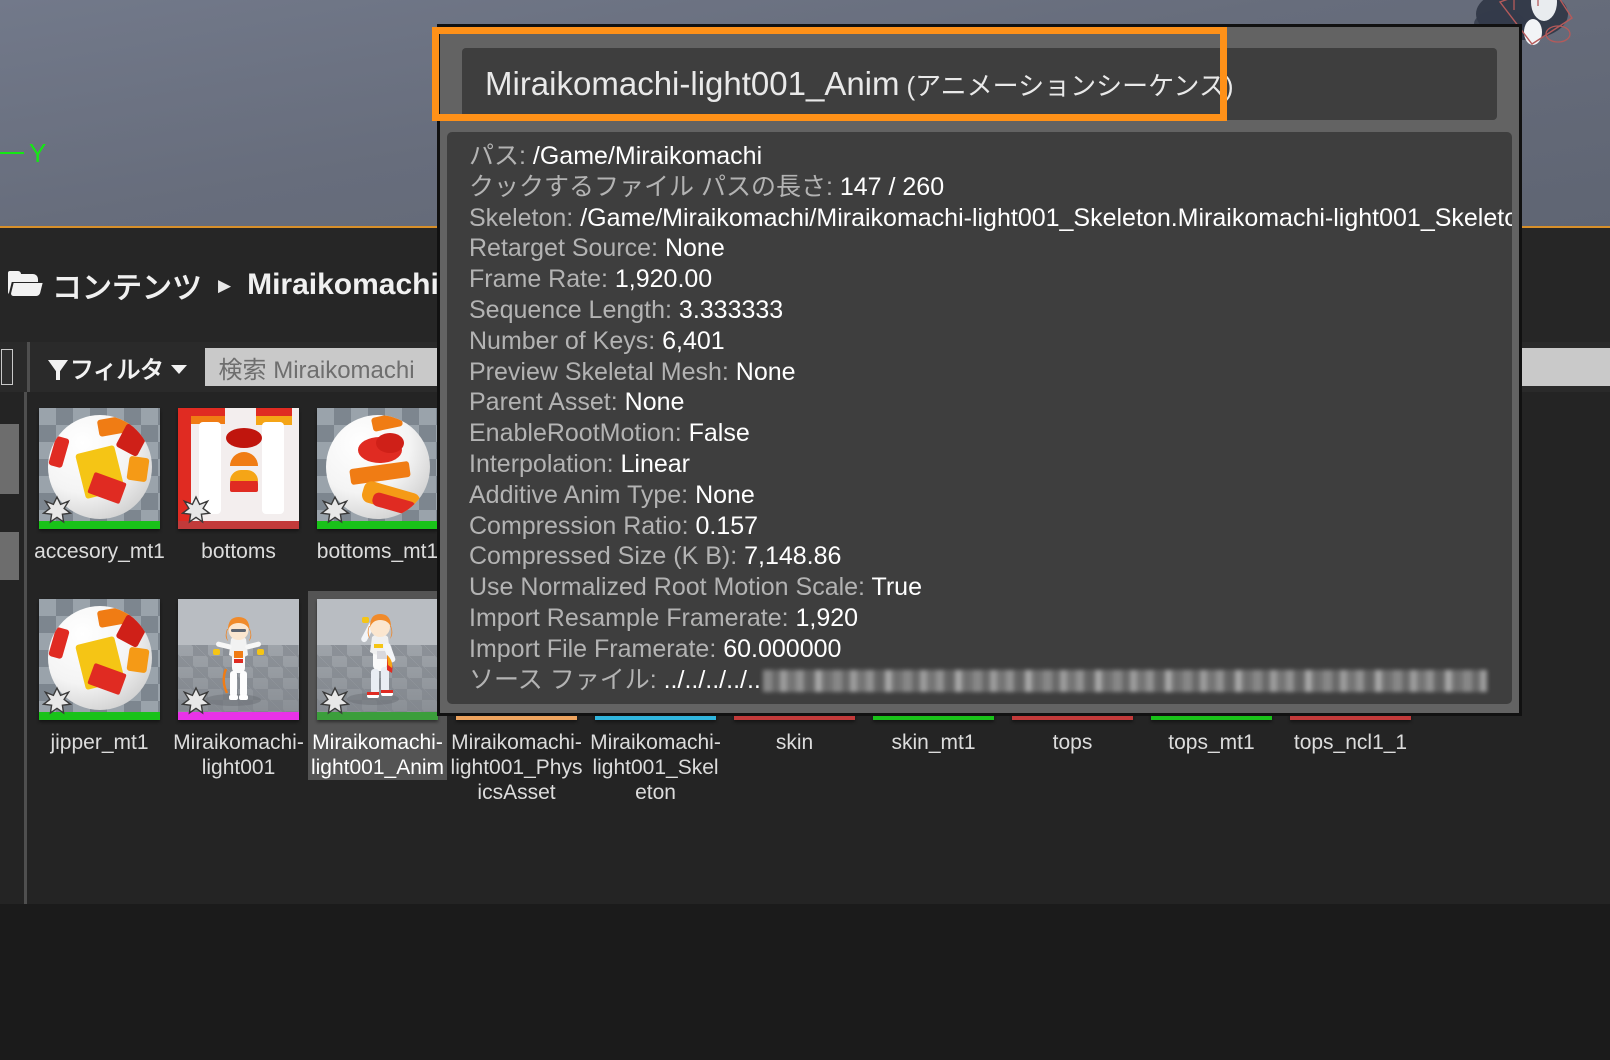 The width and height of the screenshot is (1610, 1060). I want to click on tooltip-row: Use Normalized Root Motion Scale: True, so click(990, 587).